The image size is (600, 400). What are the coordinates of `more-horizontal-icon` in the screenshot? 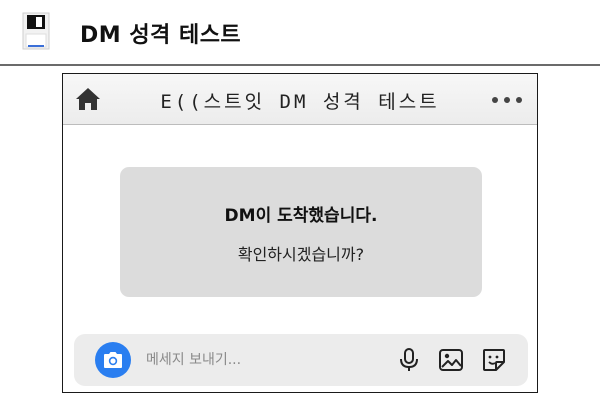 It's located at (507, 100).